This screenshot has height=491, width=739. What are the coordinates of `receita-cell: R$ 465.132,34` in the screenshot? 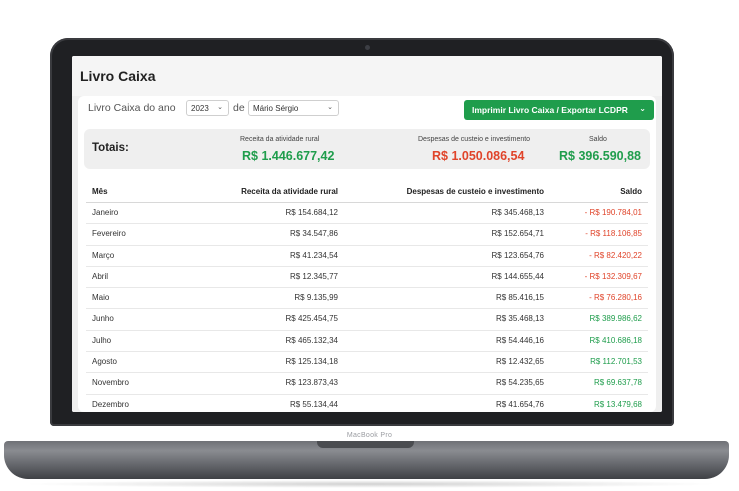 It's located at (312, 340).